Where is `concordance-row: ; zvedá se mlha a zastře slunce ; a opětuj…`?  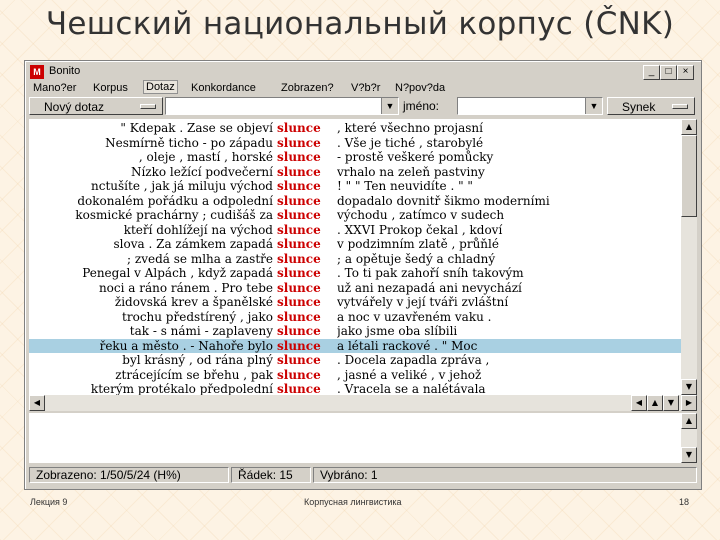
concordance-row: ; zvedá se mlha a zastře slunce ; a opětuj… is located at coordinates (355, 259).